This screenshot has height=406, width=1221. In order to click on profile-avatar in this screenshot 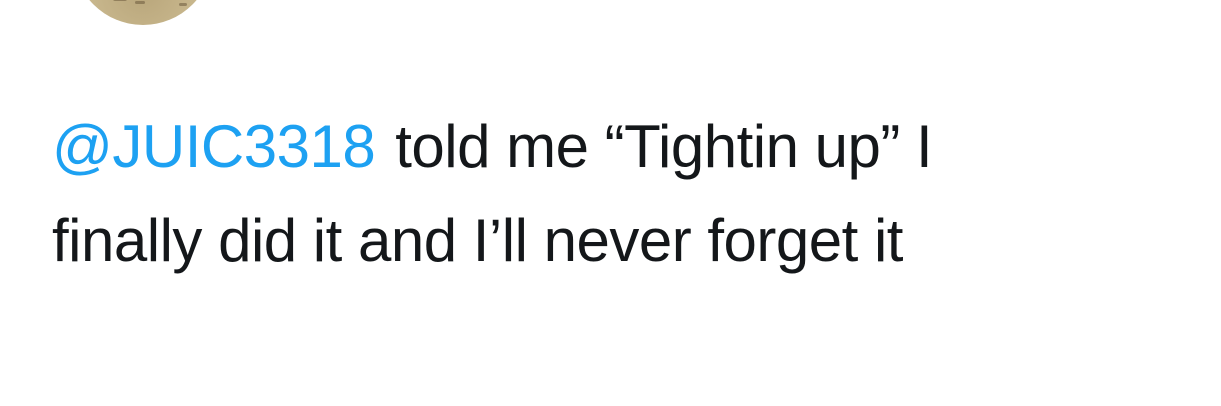, I will do `click(143, 12)`.